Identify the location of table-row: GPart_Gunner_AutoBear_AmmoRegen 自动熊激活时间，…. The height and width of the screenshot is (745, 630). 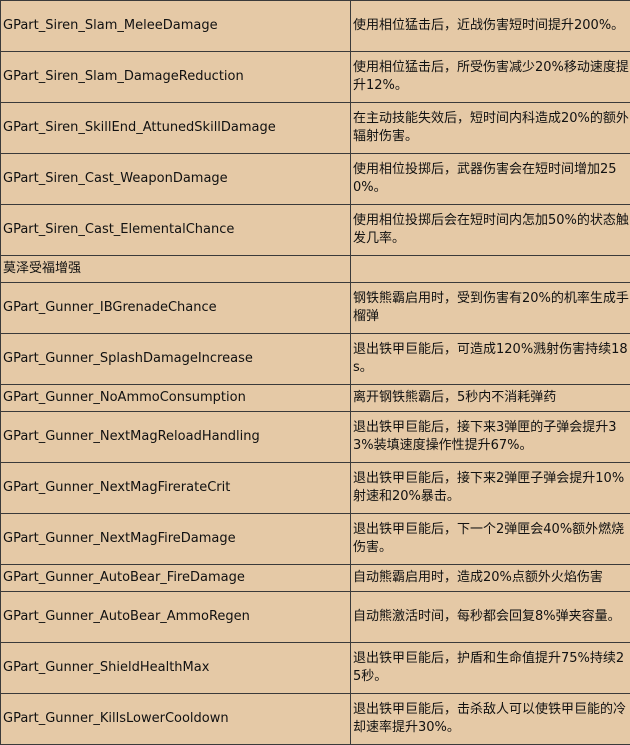
(315, 617).